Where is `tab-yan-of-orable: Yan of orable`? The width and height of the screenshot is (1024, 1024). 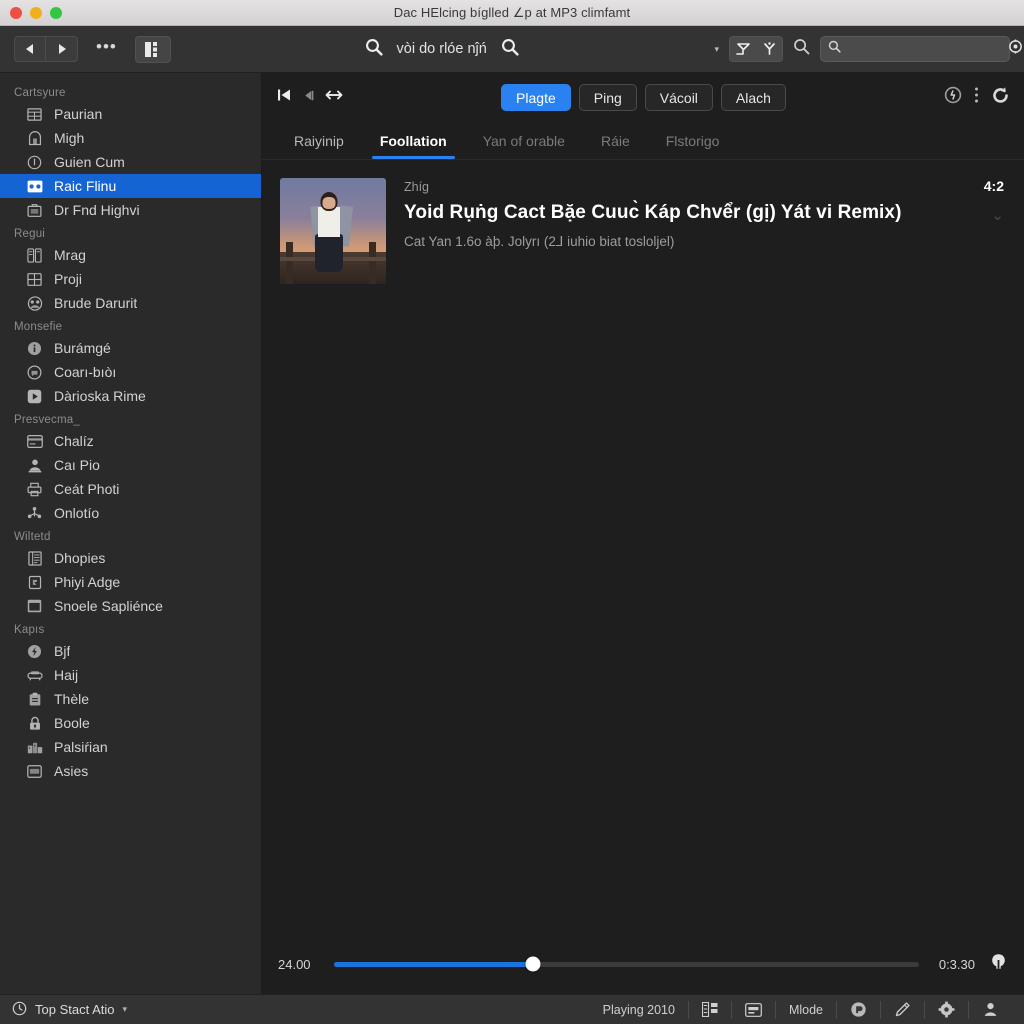
tab-yan-of-orable: Yan of orable is located at coordinates (524, 140).